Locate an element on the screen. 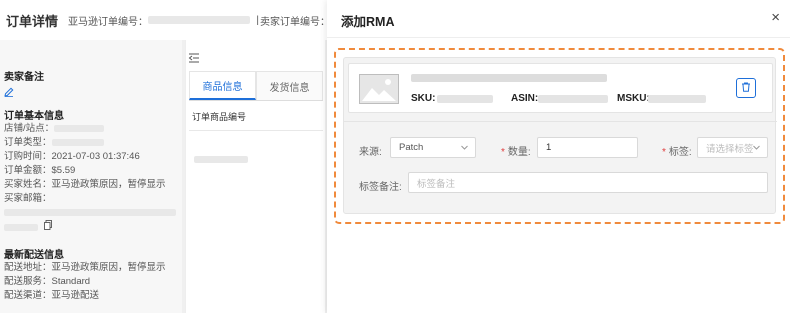  service-value: Standard is located at coordinates (71, 282).